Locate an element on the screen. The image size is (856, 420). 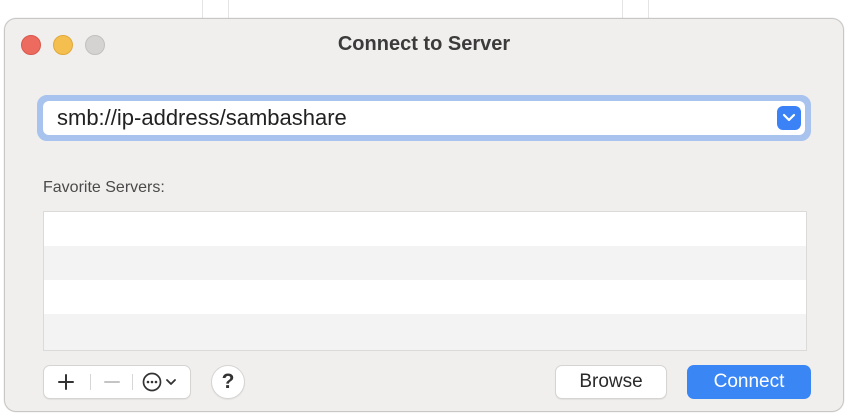
minus-icon is located at coordinates (112, 382).